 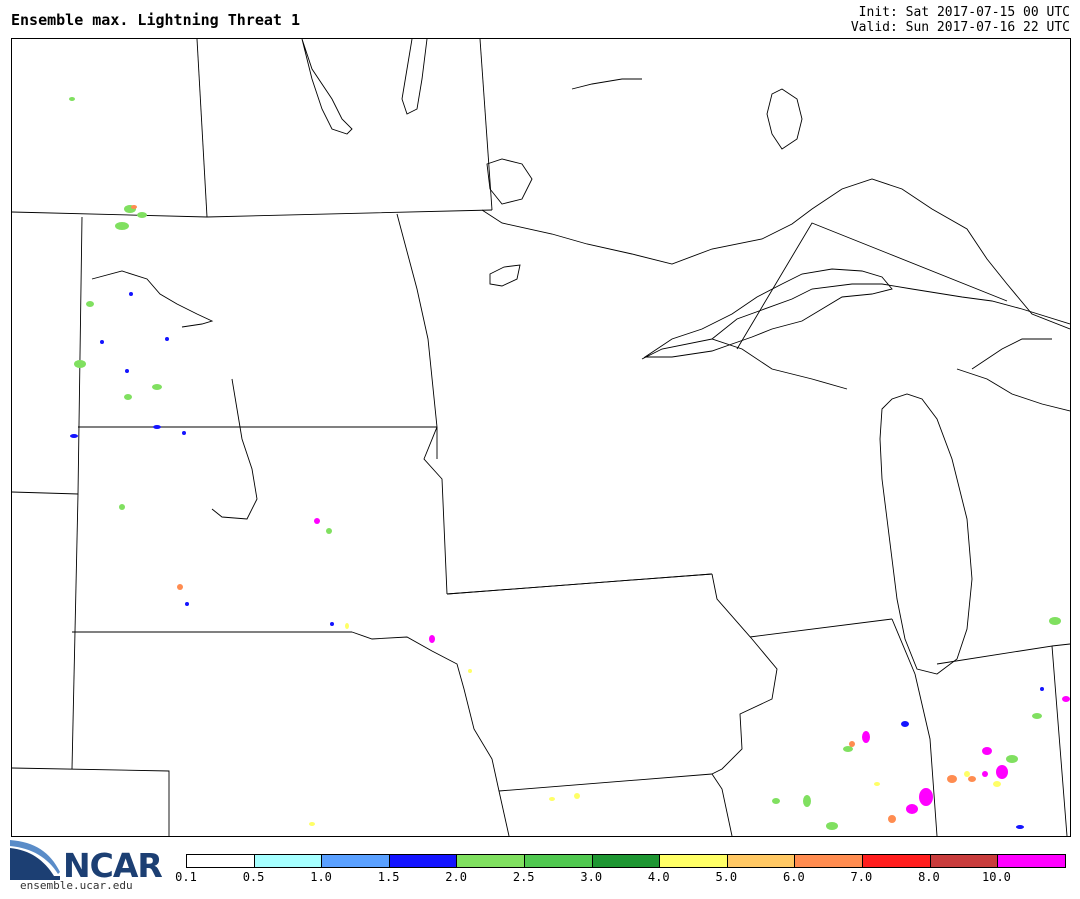 What do you see at coordinates (929, 877) in the screenshot?
I see `colorbar-tick-label: 8.0` at bounding box center [929, 877].